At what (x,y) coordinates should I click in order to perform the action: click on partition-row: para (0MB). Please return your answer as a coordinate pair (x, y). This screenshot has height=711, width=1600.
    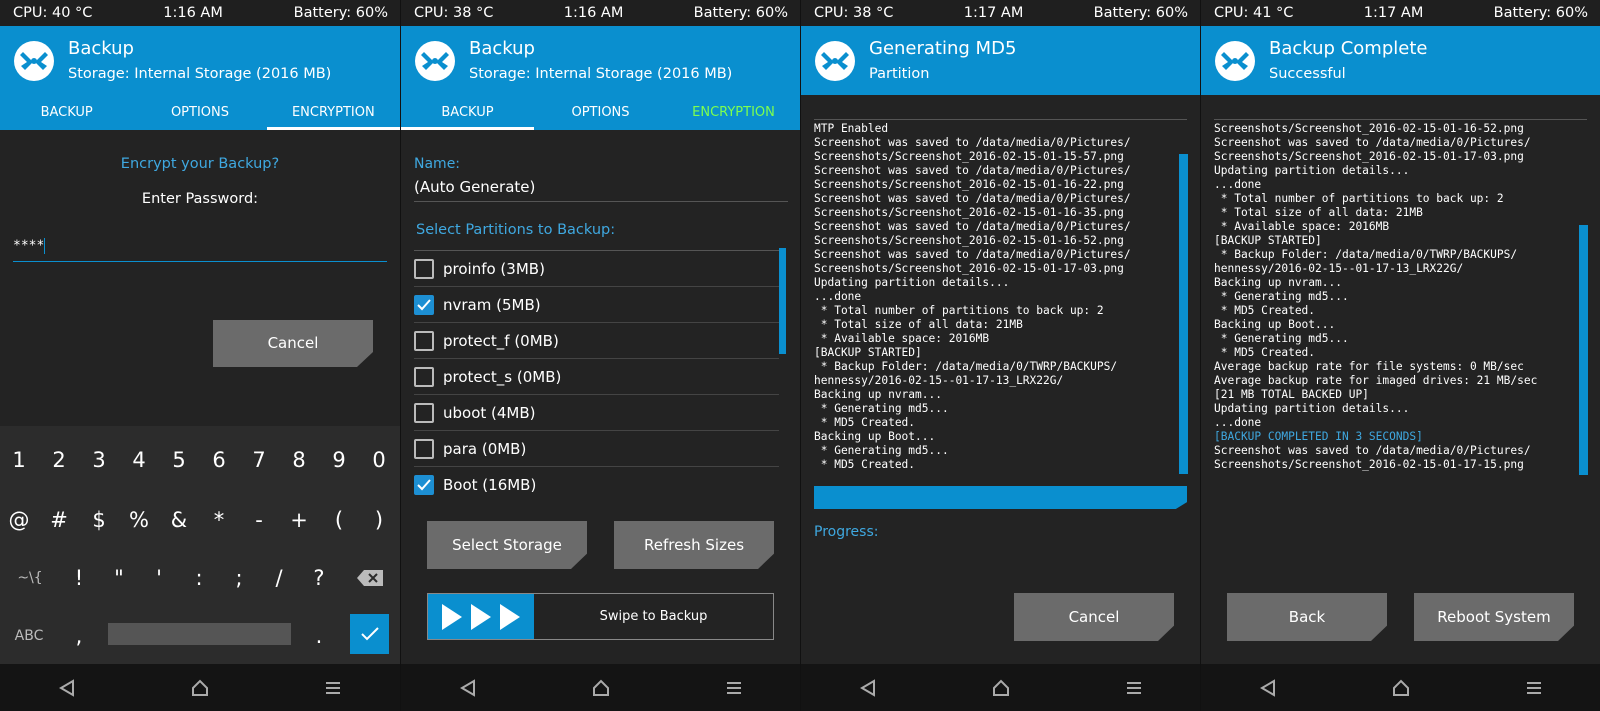
    Looking at the image, I should click on (596, 449).